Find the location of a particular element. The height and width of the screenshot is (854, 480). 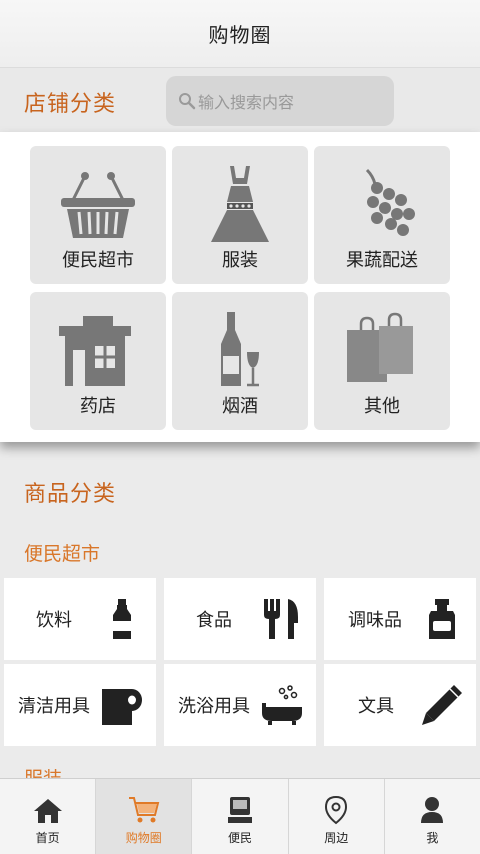

store-category-label: 其他 is located at coordinates (382, 406).